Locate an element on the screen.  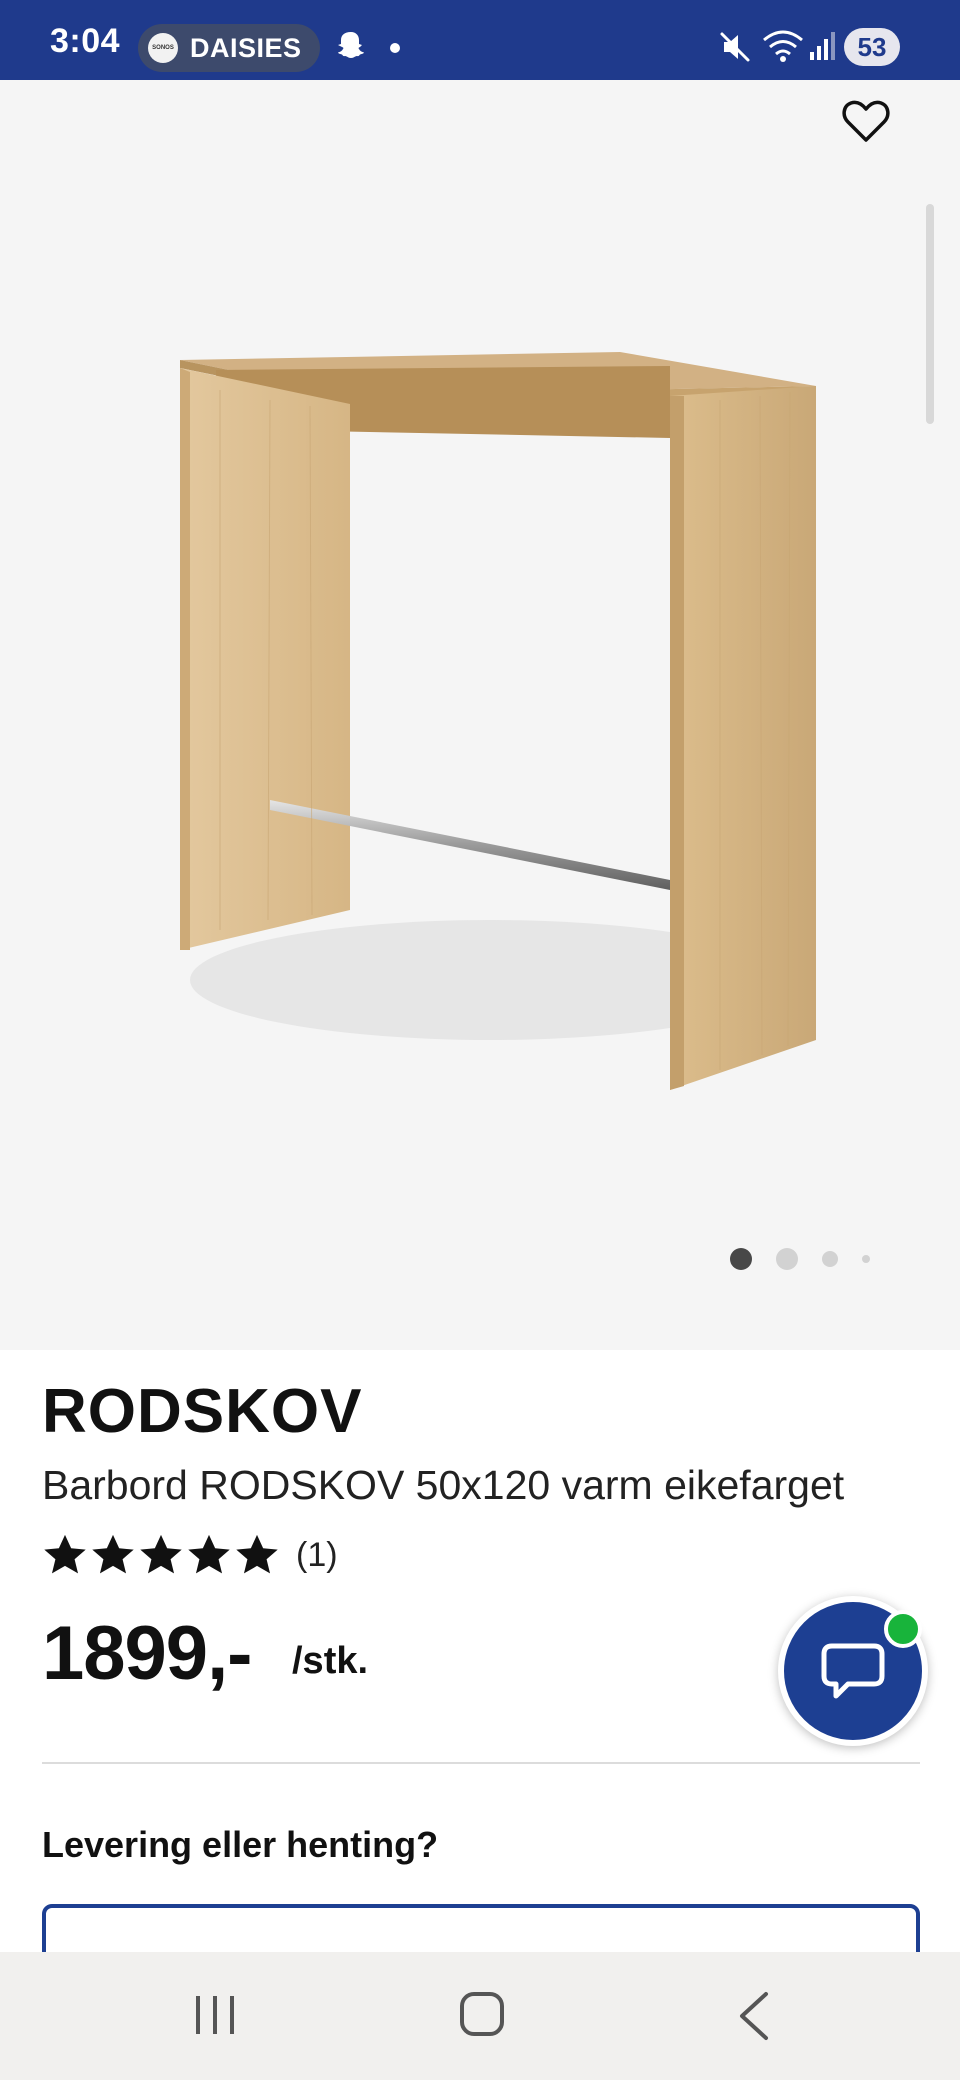
rating-count: (1) is located at coordinates (317, 1554).